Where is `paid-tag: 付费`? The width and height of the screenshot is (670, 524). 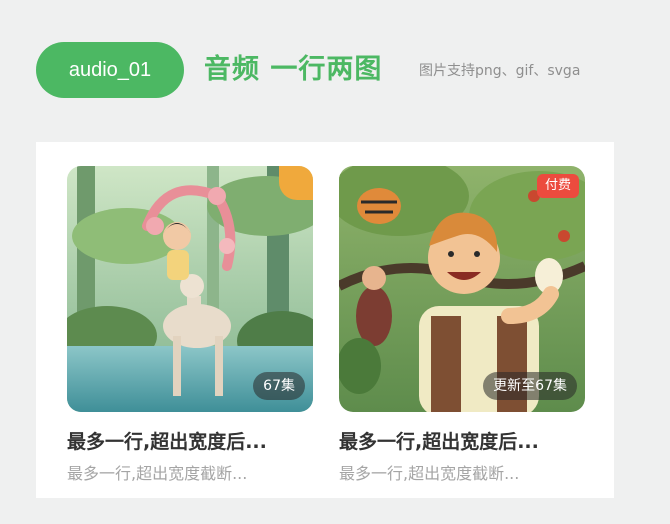 paid-tag: 付费 is located at coordinates (557, 186).